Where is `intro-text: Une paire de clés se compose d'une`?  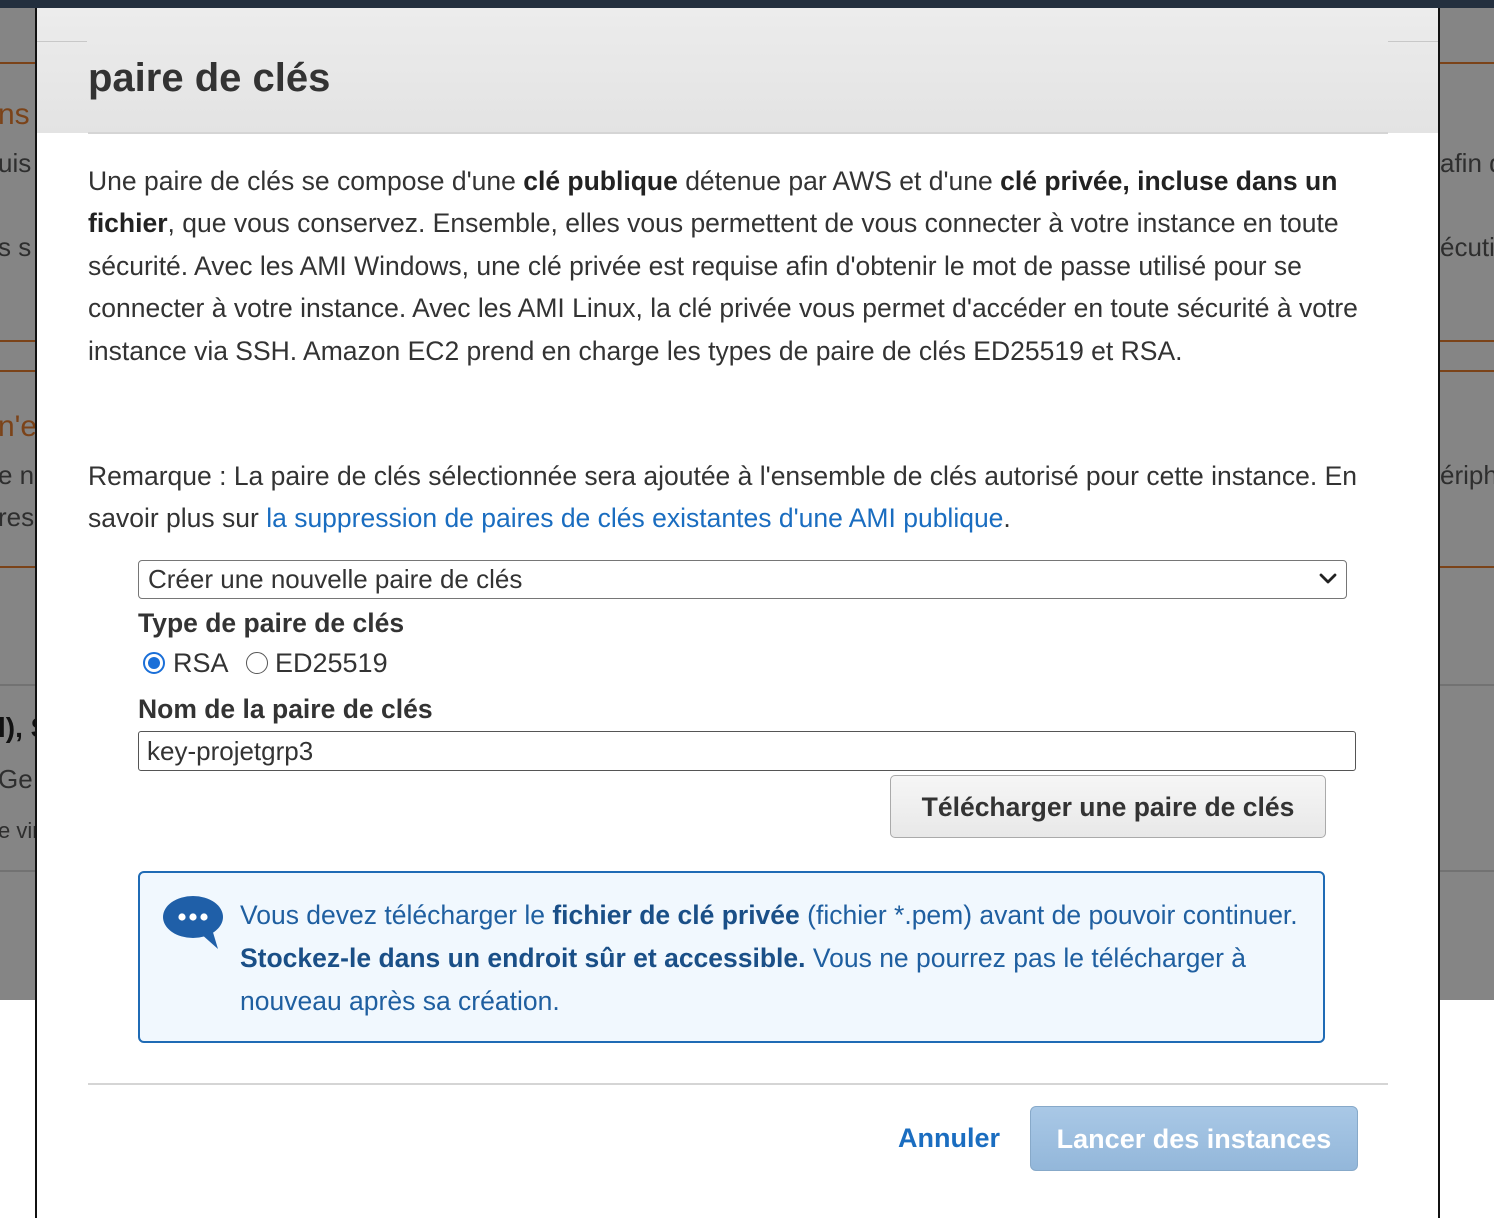
intro-text: Une paire de clés se compose d'une is located at coordinates (306, 181).